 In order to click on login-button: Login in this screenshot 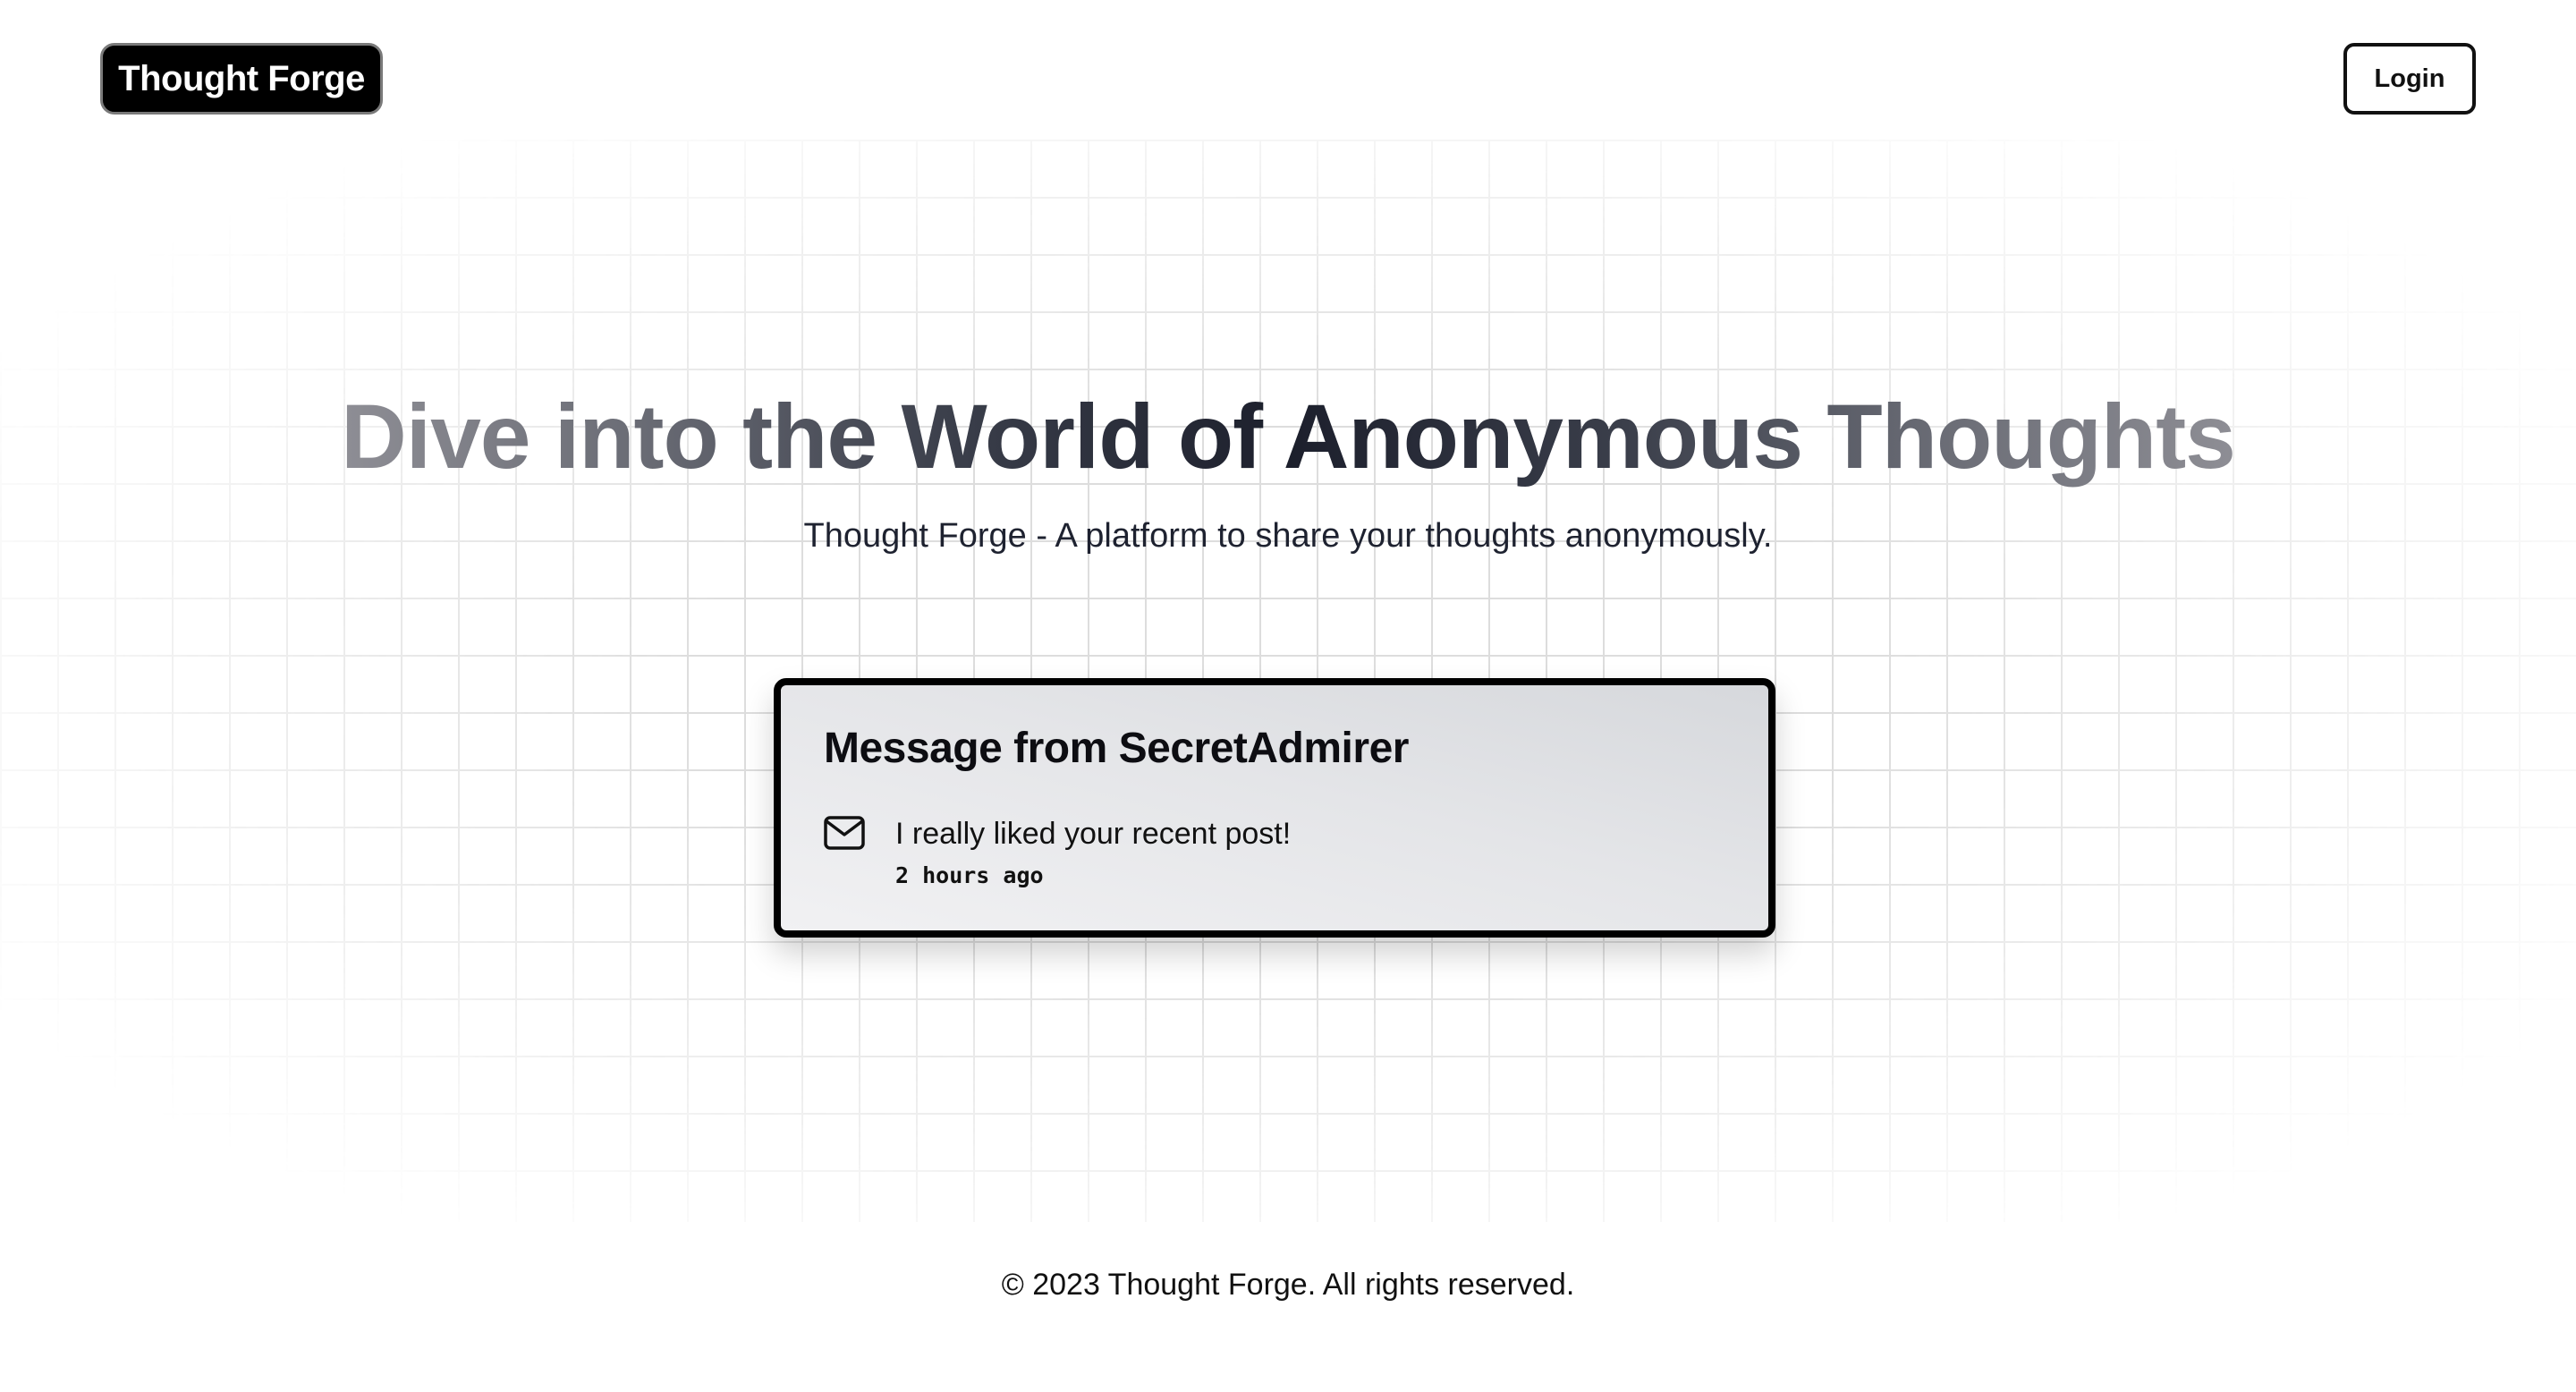, I will do `click(2409, 79)`.